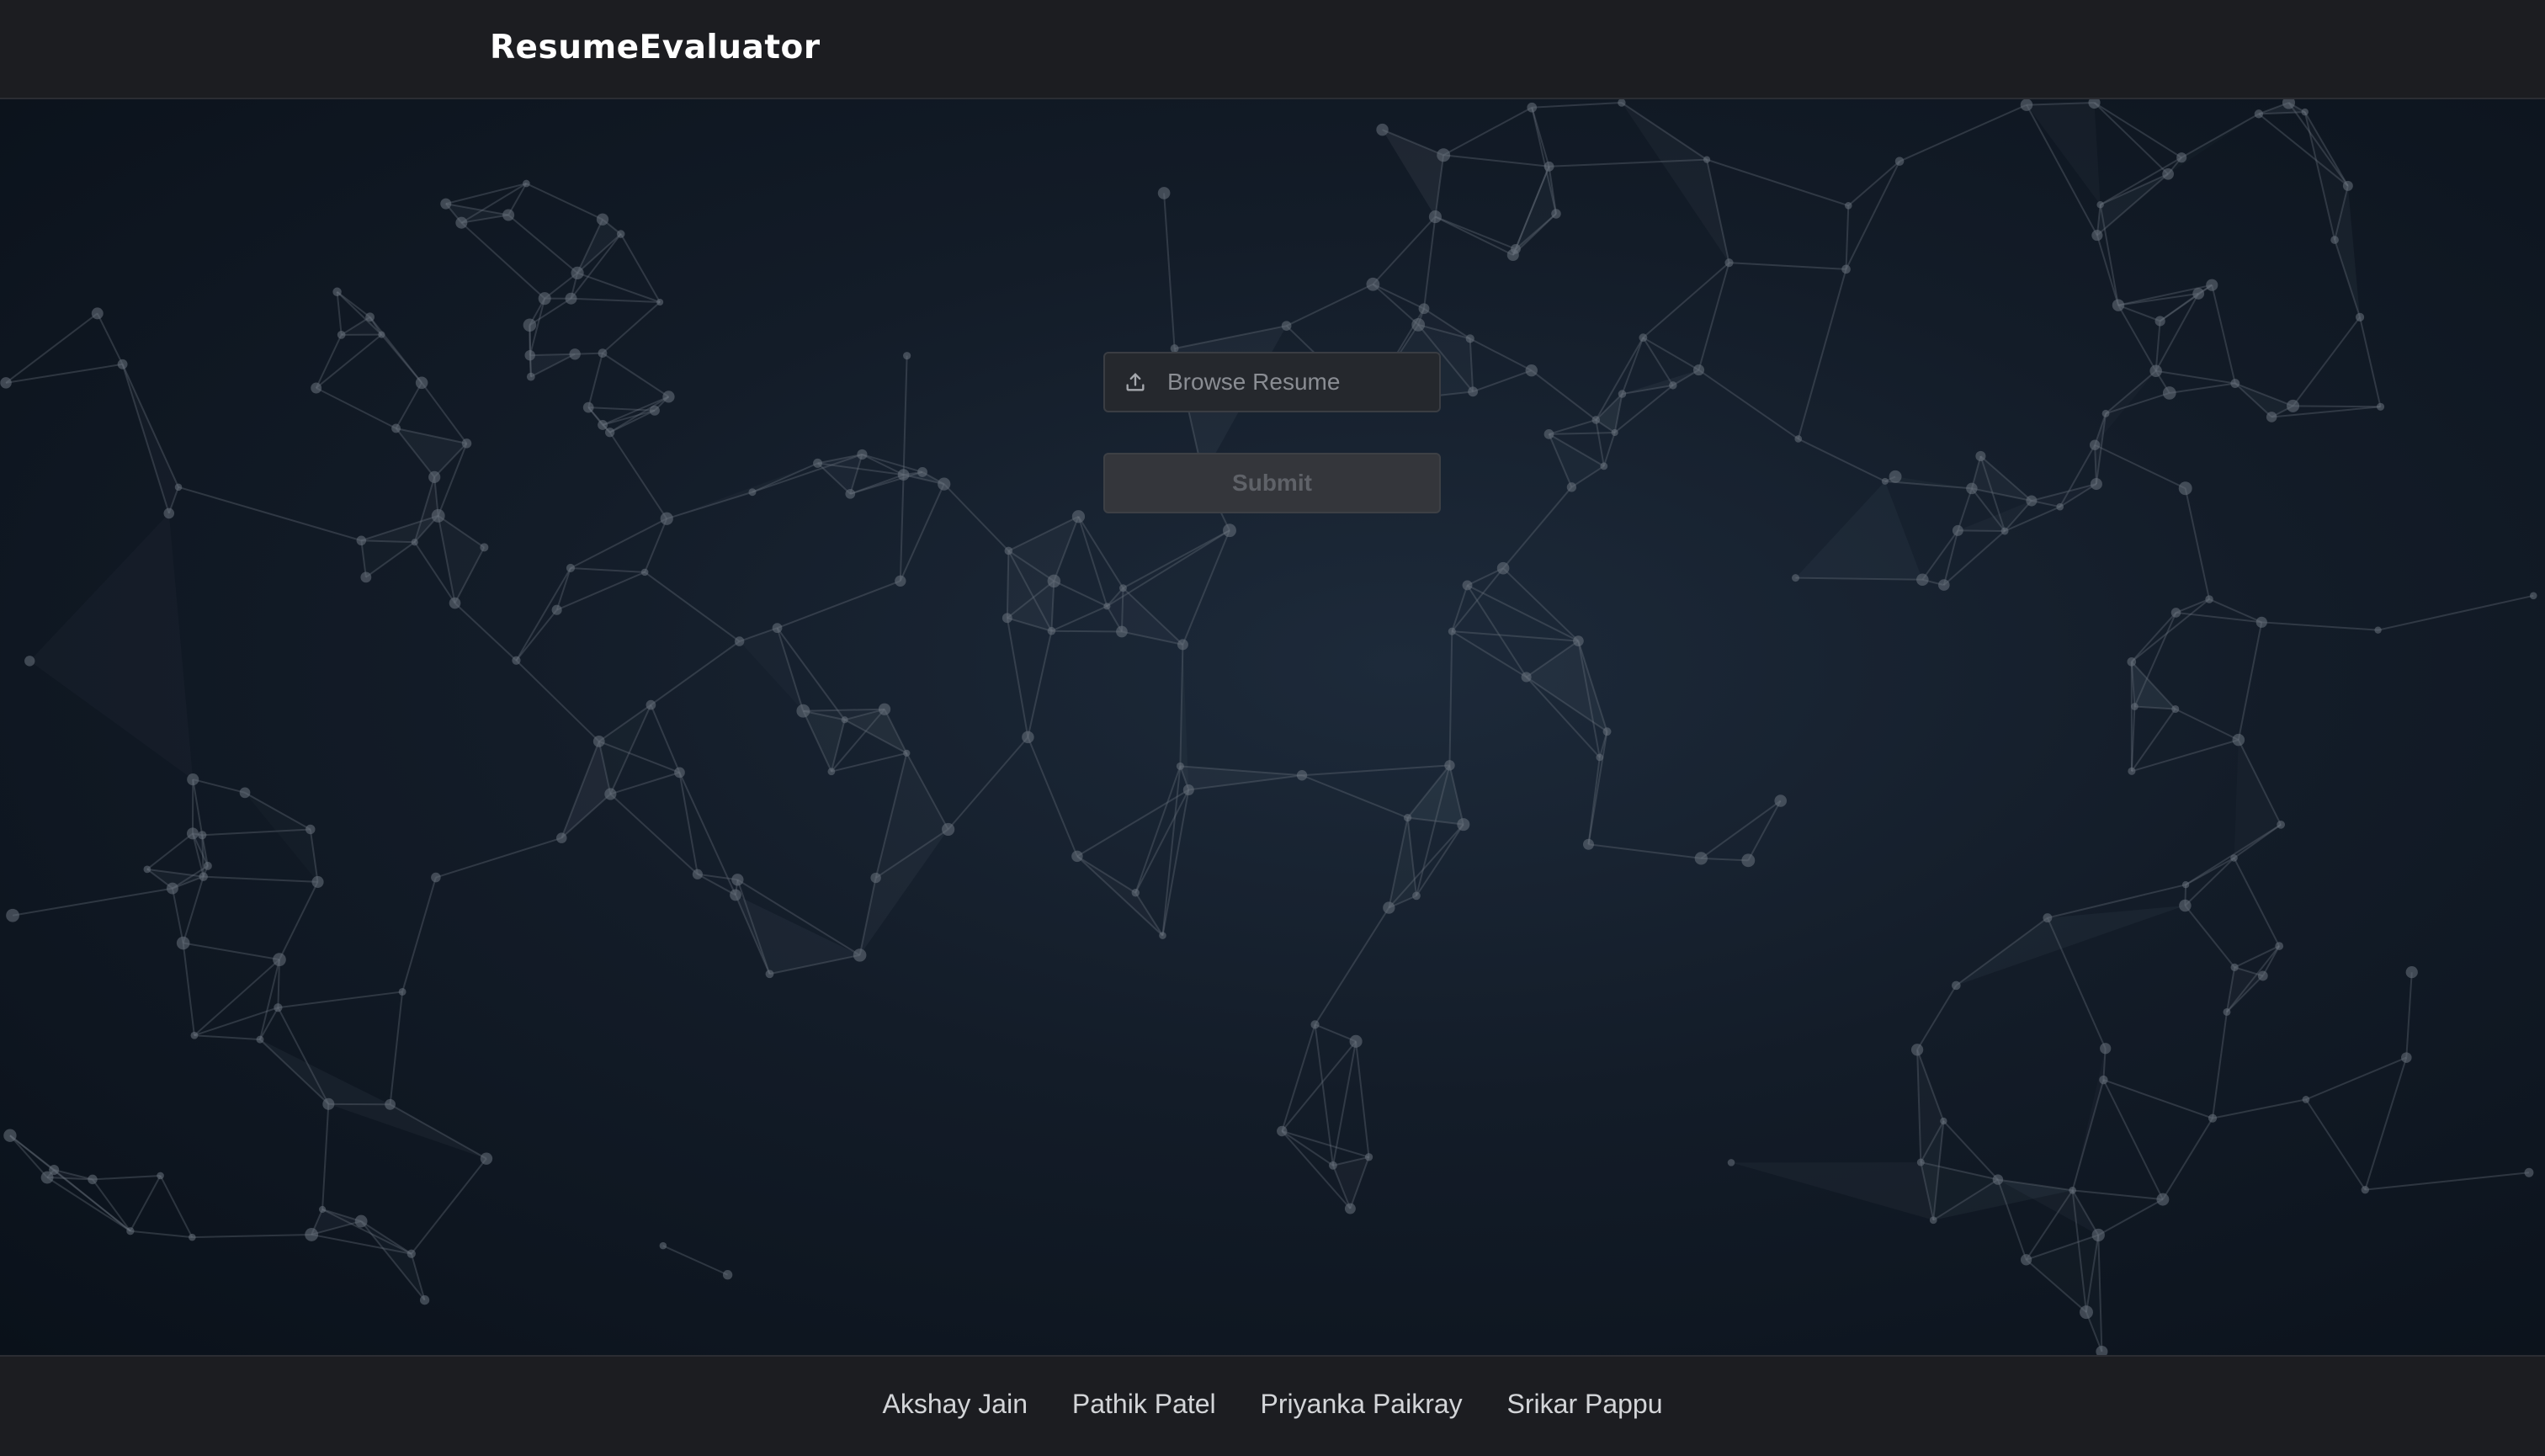 This screenshot has height=1456, width=2545. Describe the element at coordinates (1272, 432) in the screenshot. I see `upload-form: Browse Resume Submit` at that location.